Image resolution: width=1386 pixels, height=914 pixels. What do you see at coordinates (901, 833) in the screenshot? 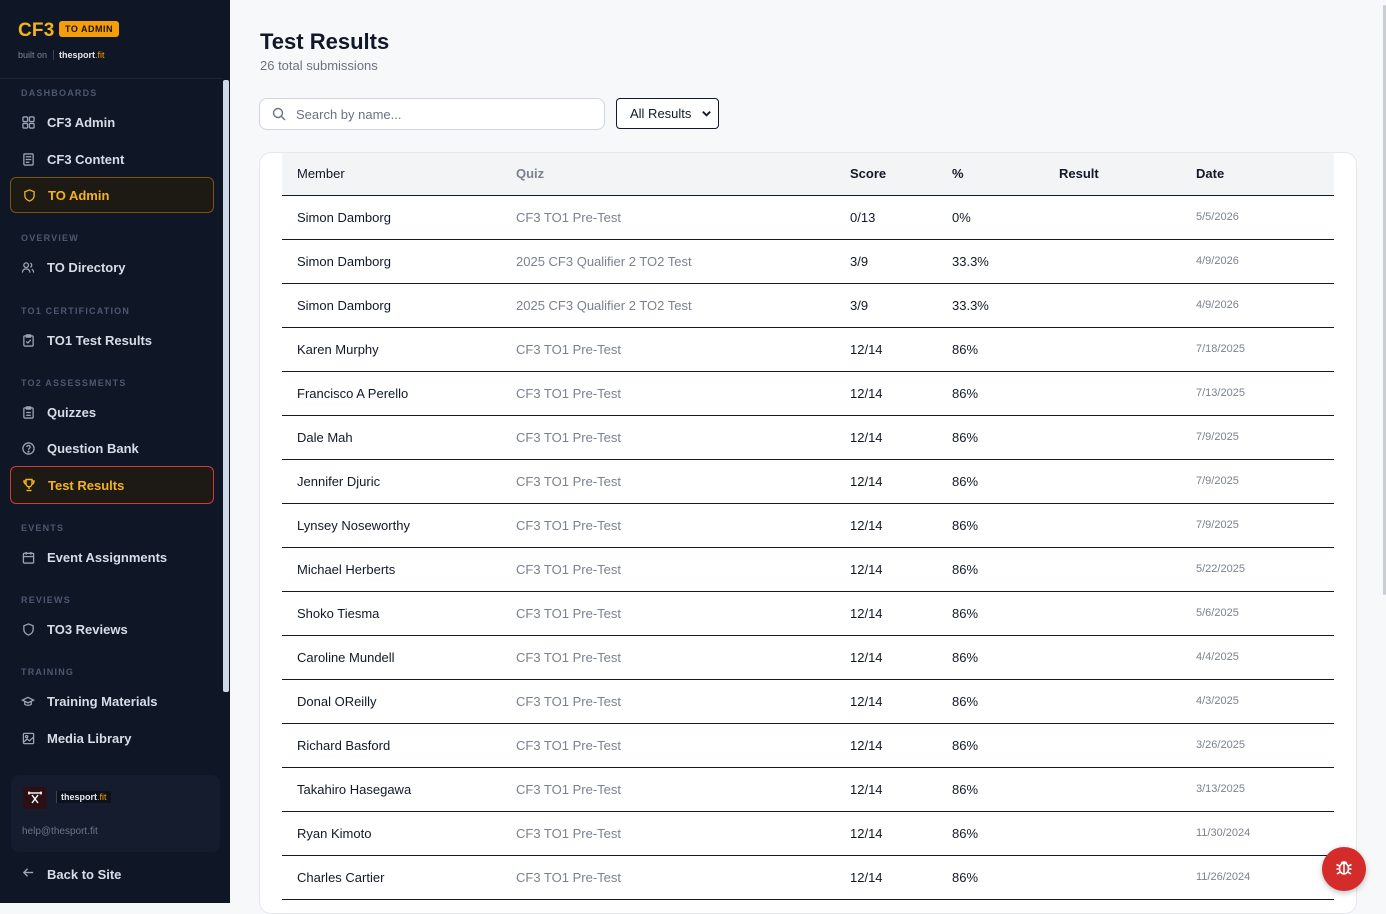
I see `cell-score: 12/14` at bounding box center [901, 833].